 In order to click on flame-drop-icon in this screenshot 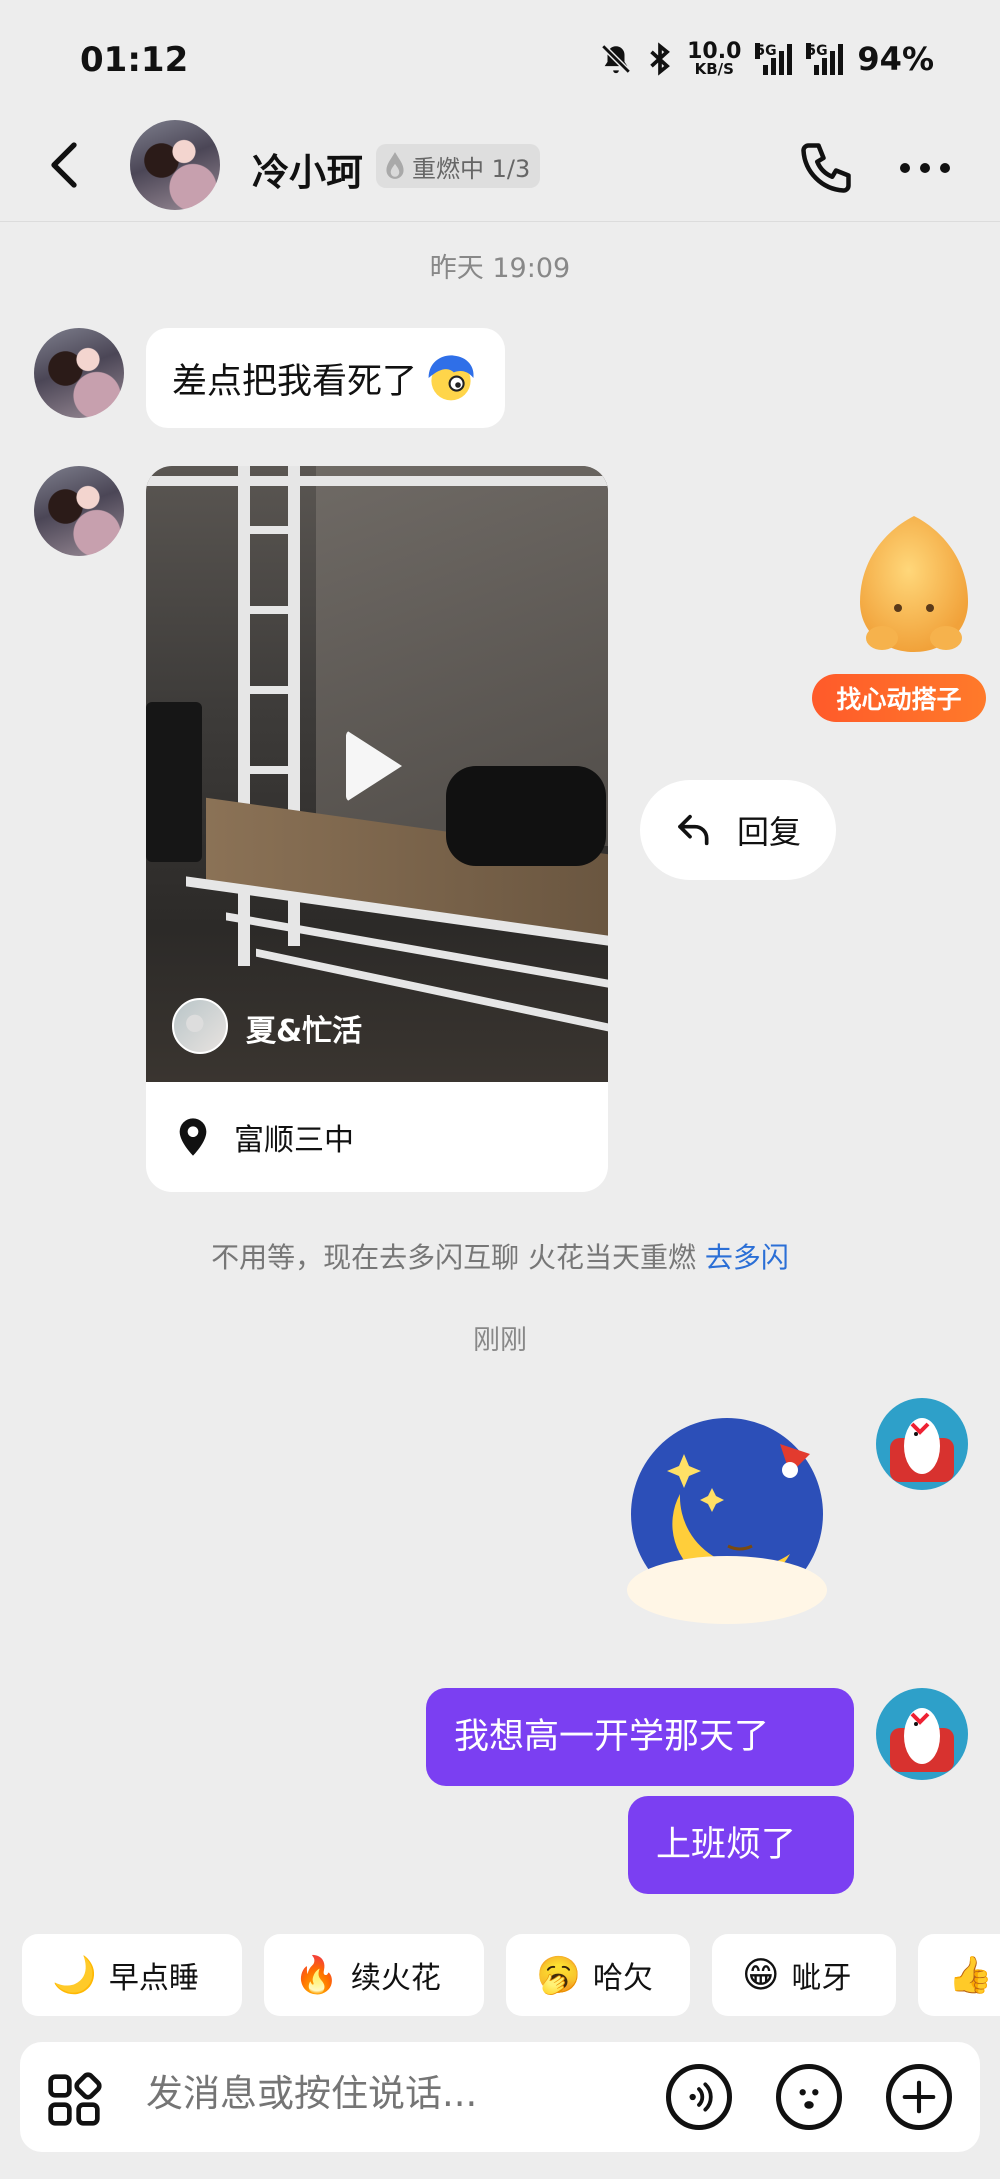, I will do `click(395, 165)`.